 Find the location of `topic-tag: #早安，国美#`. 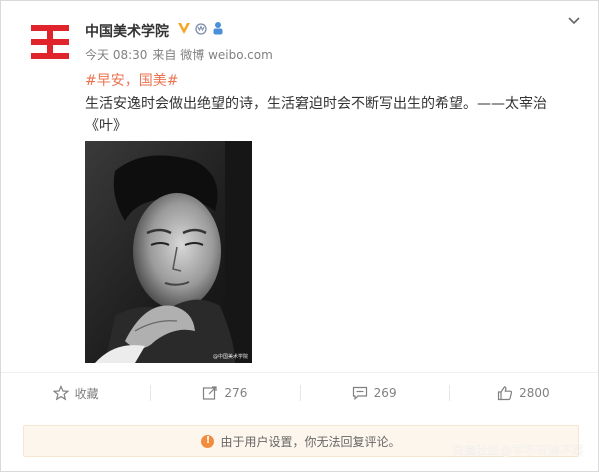

topic-tag: #早安，国美# is located at coordinates (131, 81).